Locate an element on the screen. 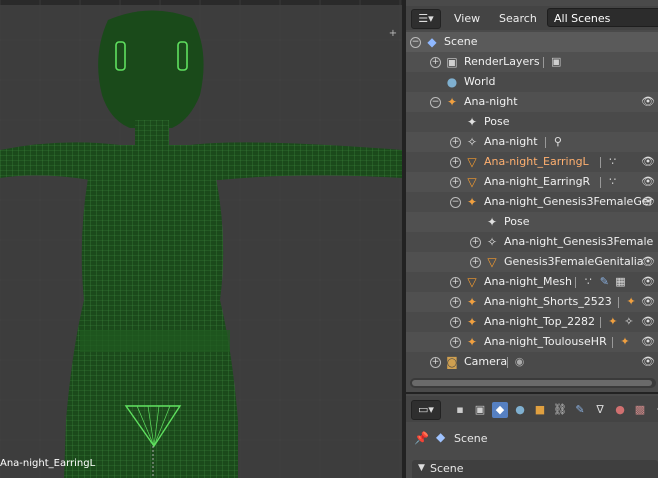  outliner-row: − ✦ Ana-night_Genesis3FemaleGer 👁 is located at coordinates (532, 202).